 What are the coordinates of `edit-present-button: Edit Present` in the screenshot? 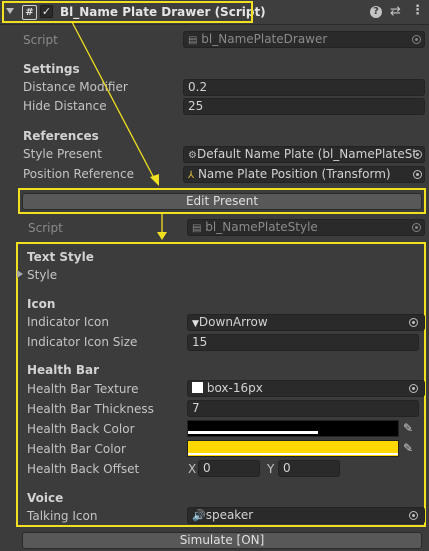 It's located at (222, 201).